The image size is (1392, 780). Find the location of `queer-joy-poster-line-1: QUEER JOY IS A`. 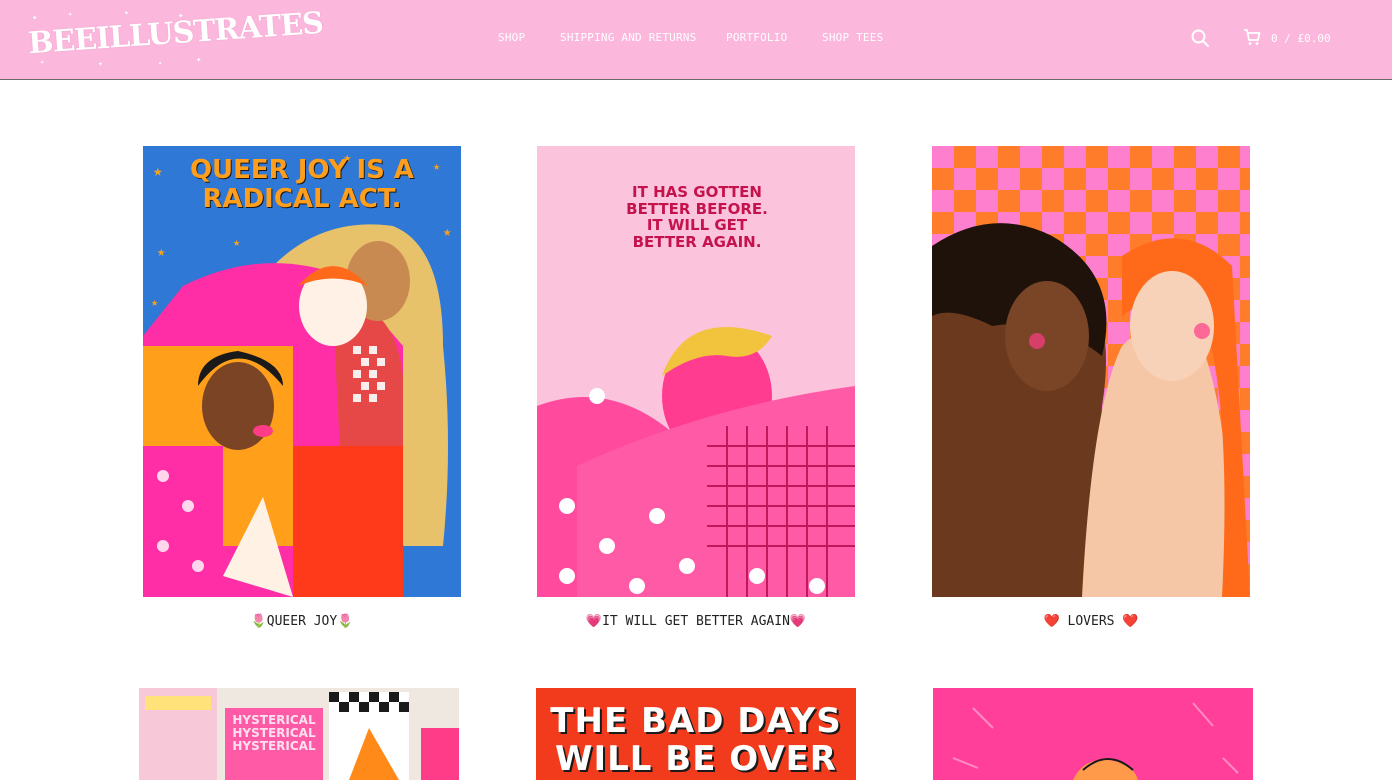

queer-joy-poster-line-1: QUEER JOY IS A is located at coordinates (302, 170).